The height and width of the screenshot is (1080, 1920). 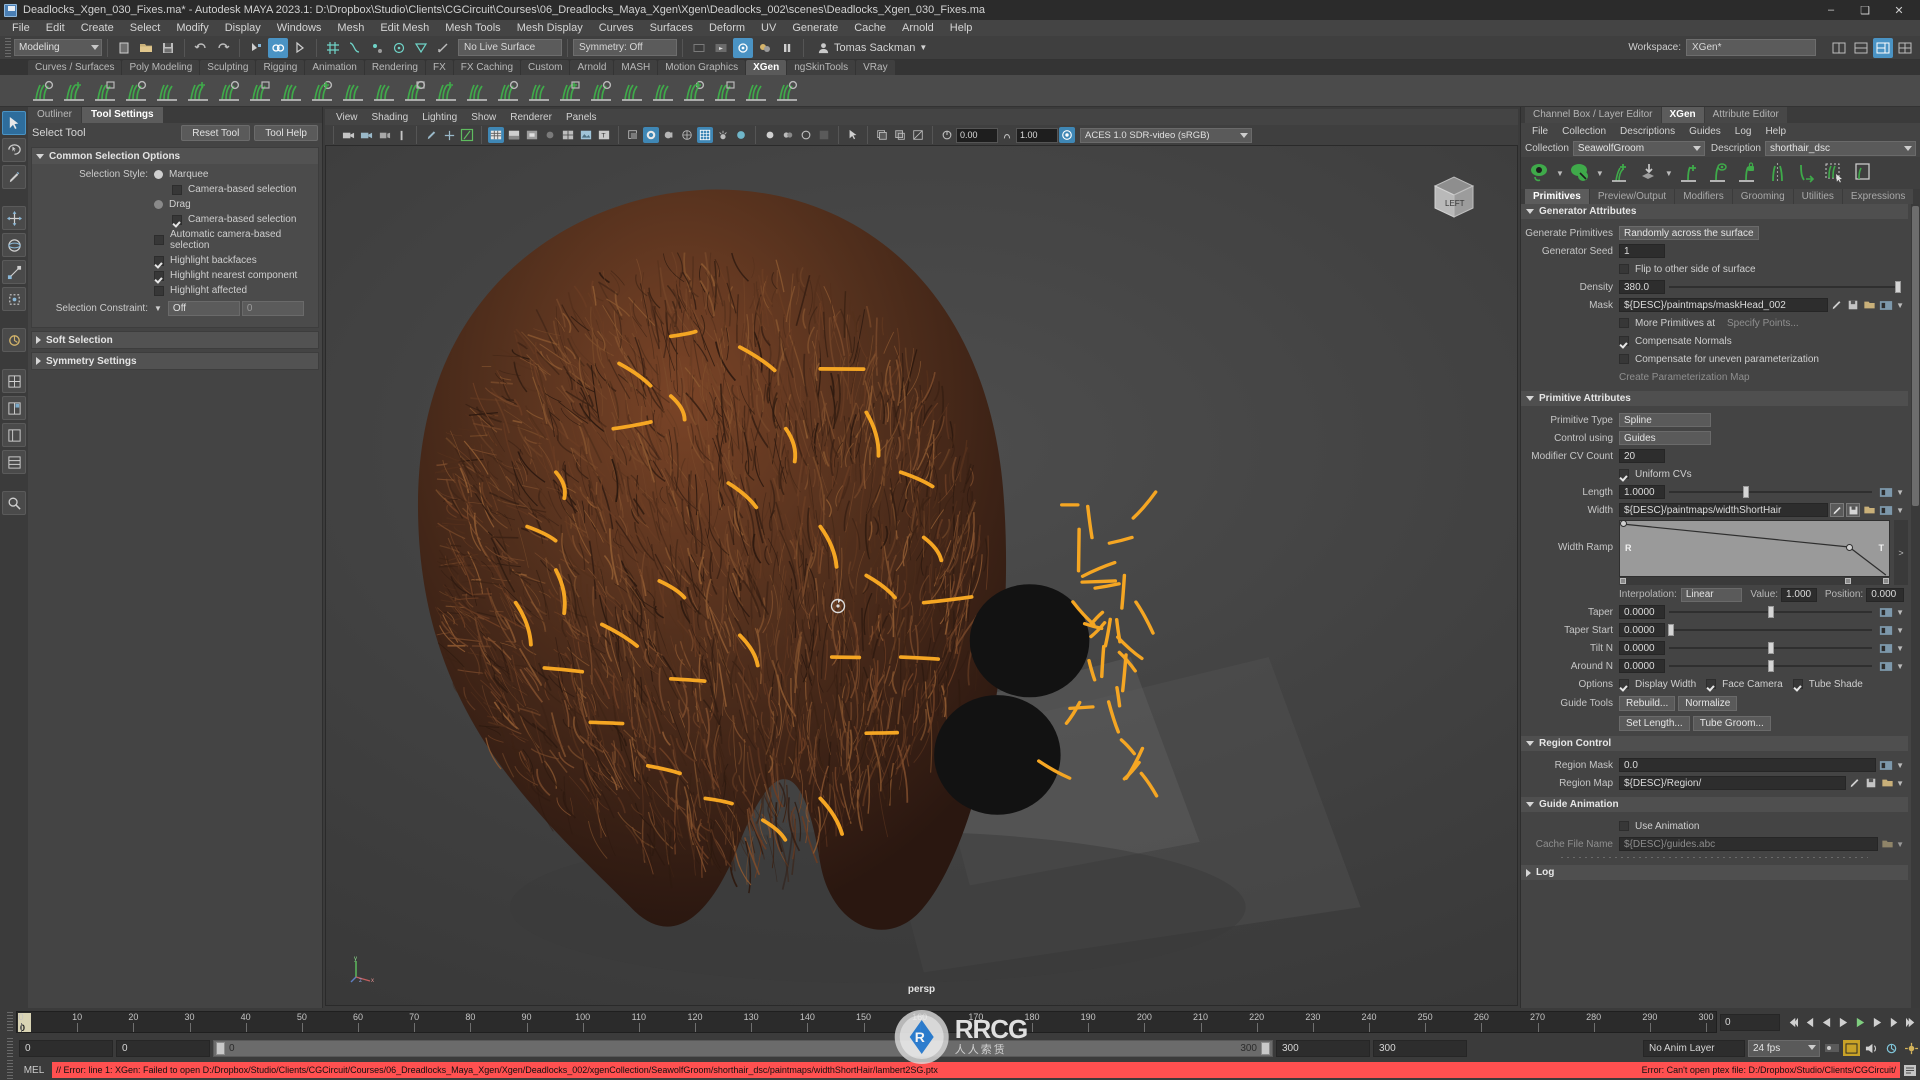 What do you see at coordinates (1878, 196) in the screenshot?
I see `xgen-tab-expressions: Expressions` at bounding box center [1878, 196].